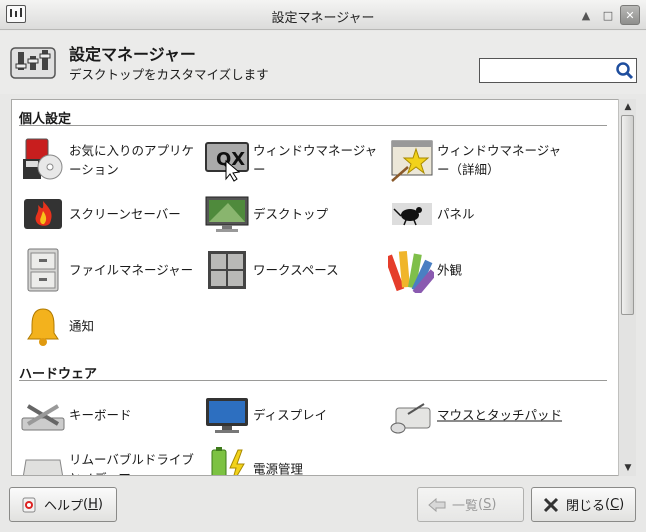 The image size is (646, 532). I want to click on keyboard-icon, so click(43, 415).